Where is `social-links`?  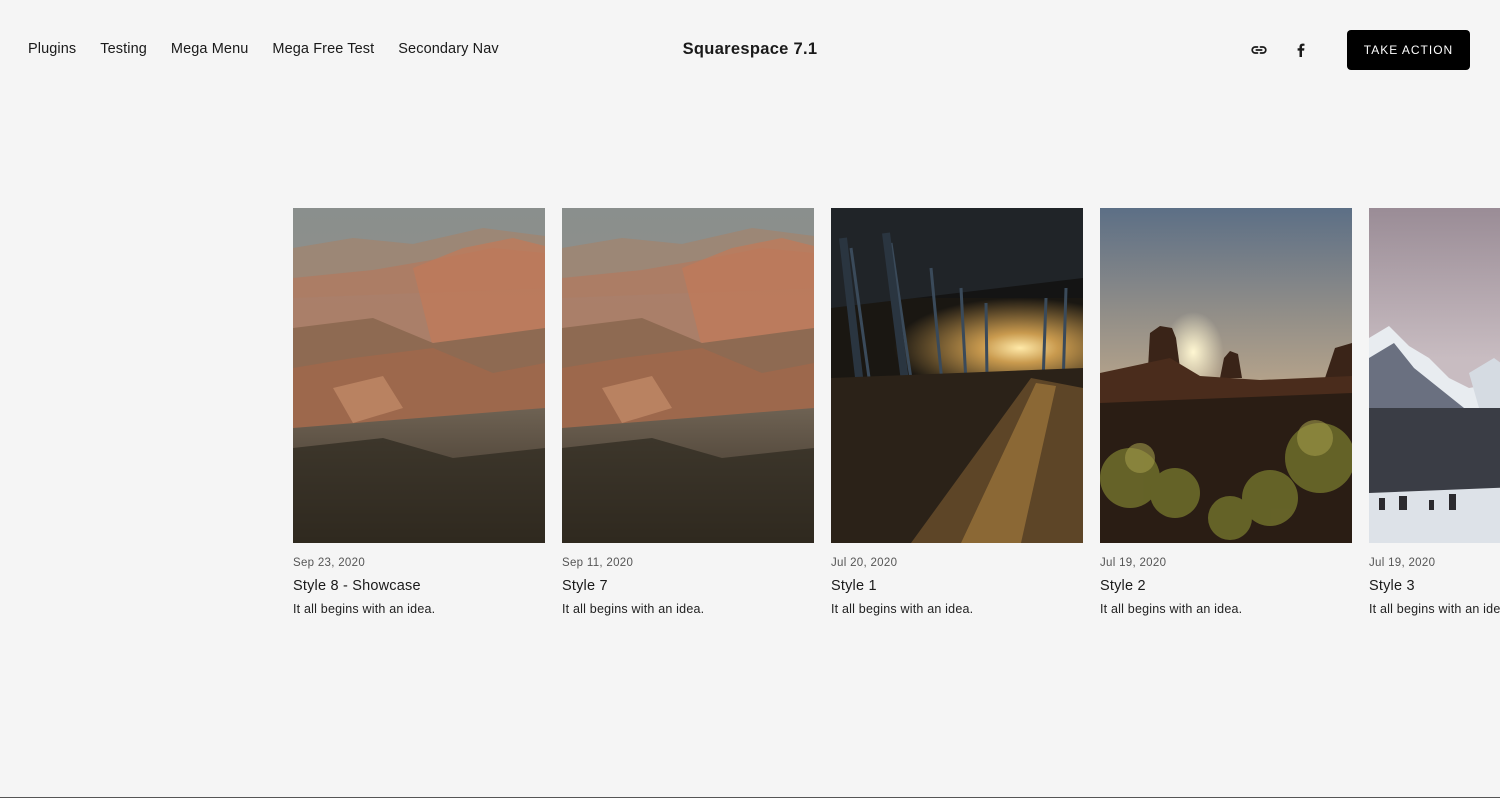 social-links is located at coordinates (1280, 50).